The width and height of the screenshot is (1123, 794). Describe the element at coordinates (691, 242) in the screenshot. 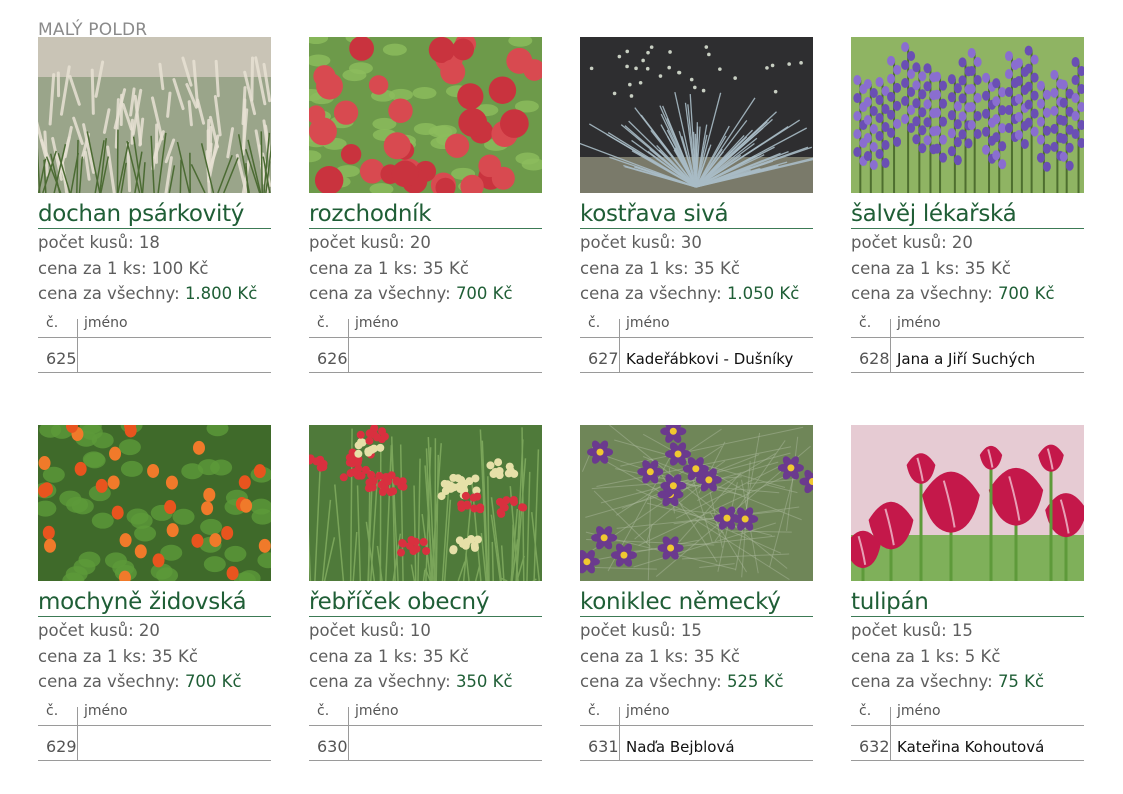

I see `count-value: 30` at that location.